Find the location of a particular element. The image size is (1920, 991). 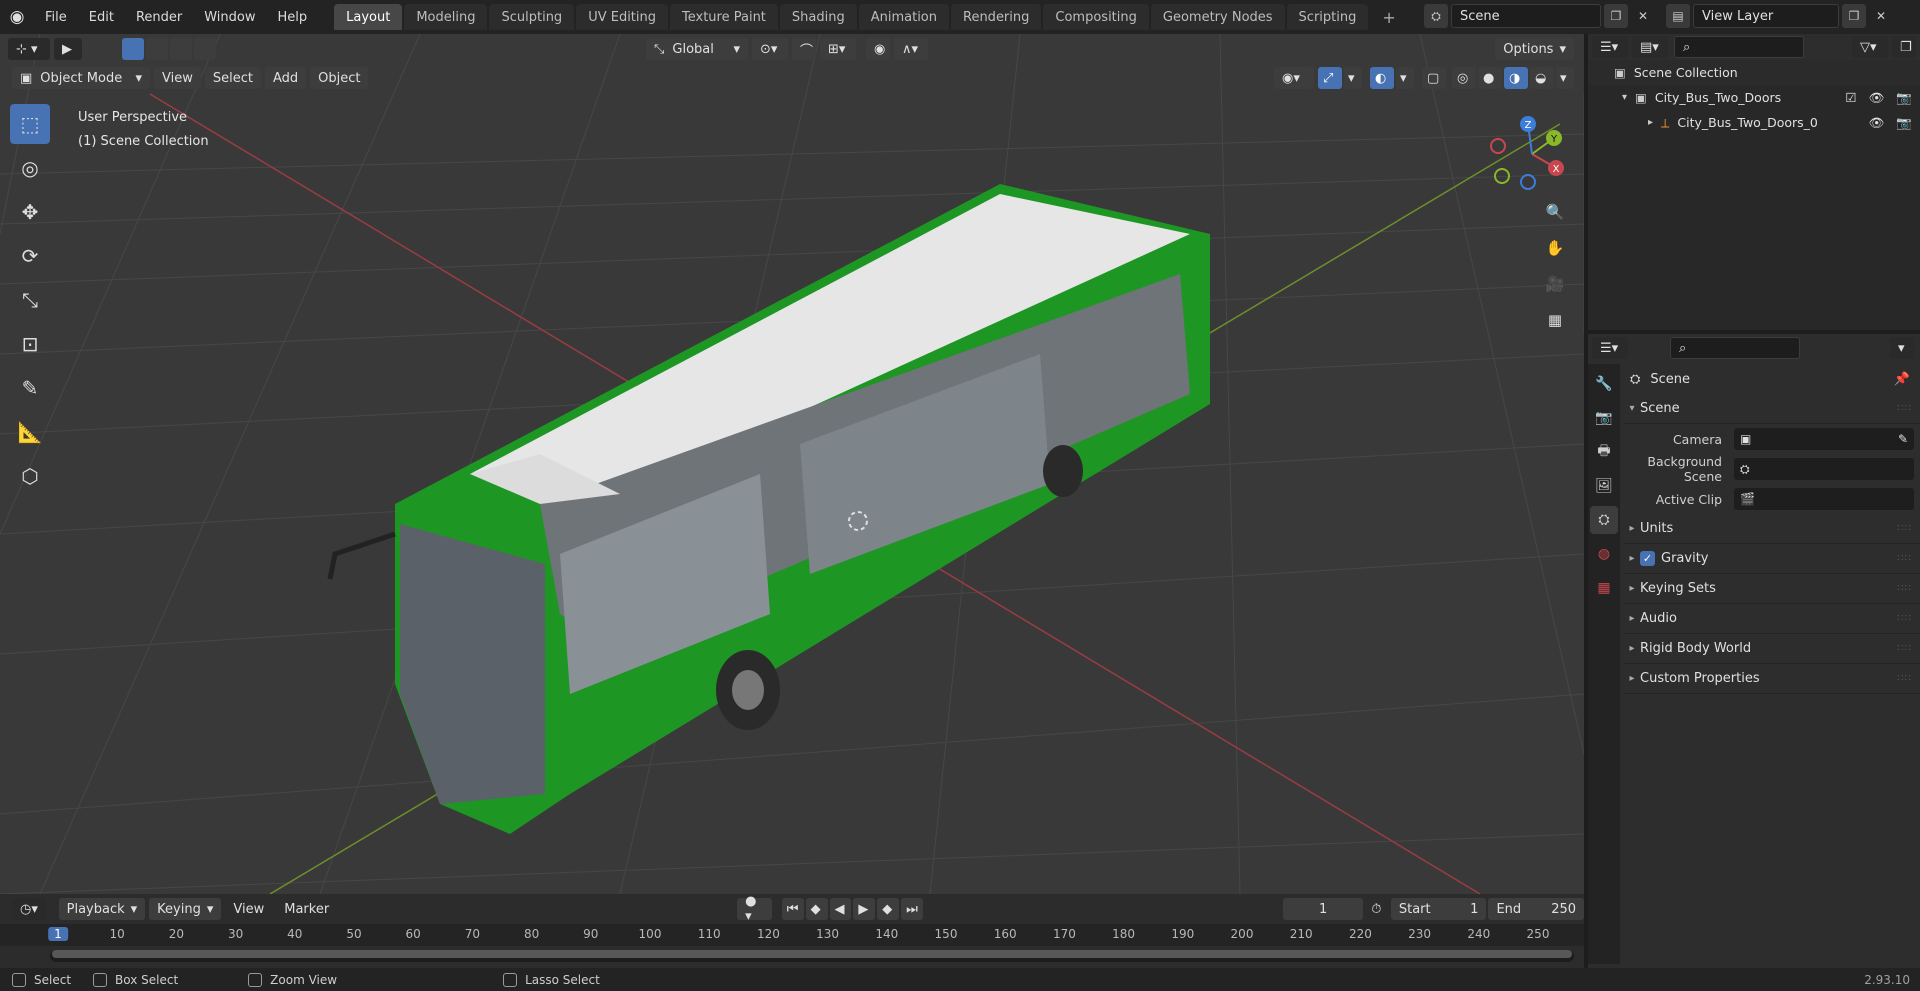

playback-dropdown: Playback ▾ is located at coordinates (102, 909).